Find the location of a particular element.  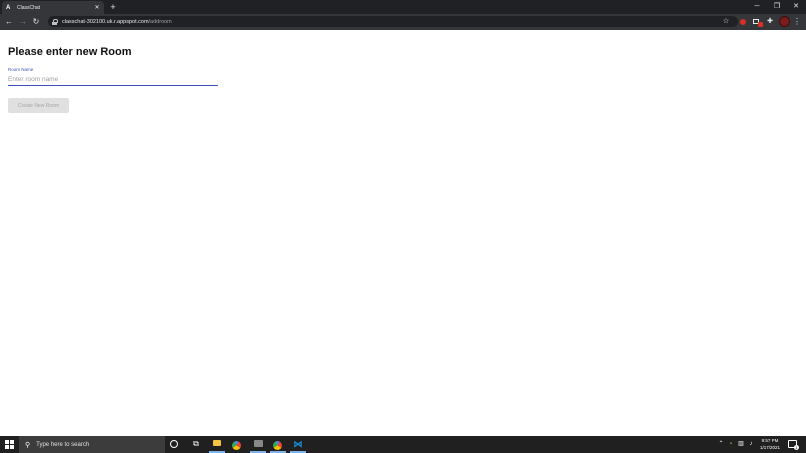

extension-red-icon is located at coordinates (743, 22).